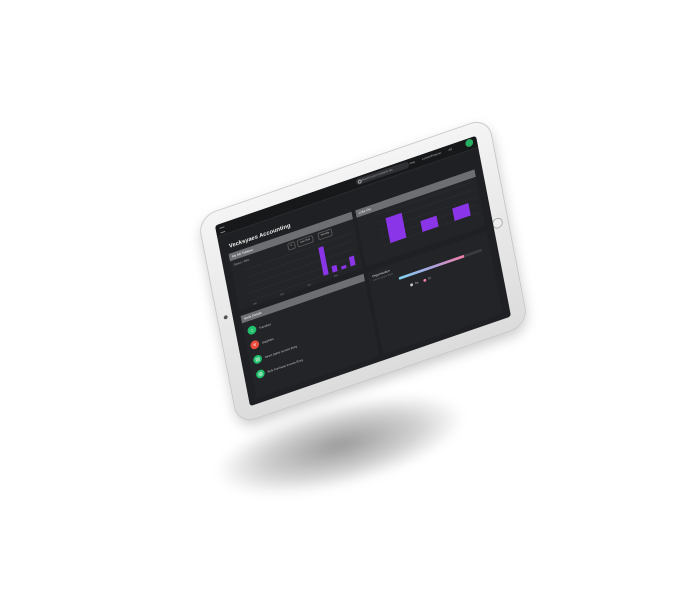  Describe the element at coordinates (265, 325) in the screenshot. I see `bank-item-label: Transfers` at that location.